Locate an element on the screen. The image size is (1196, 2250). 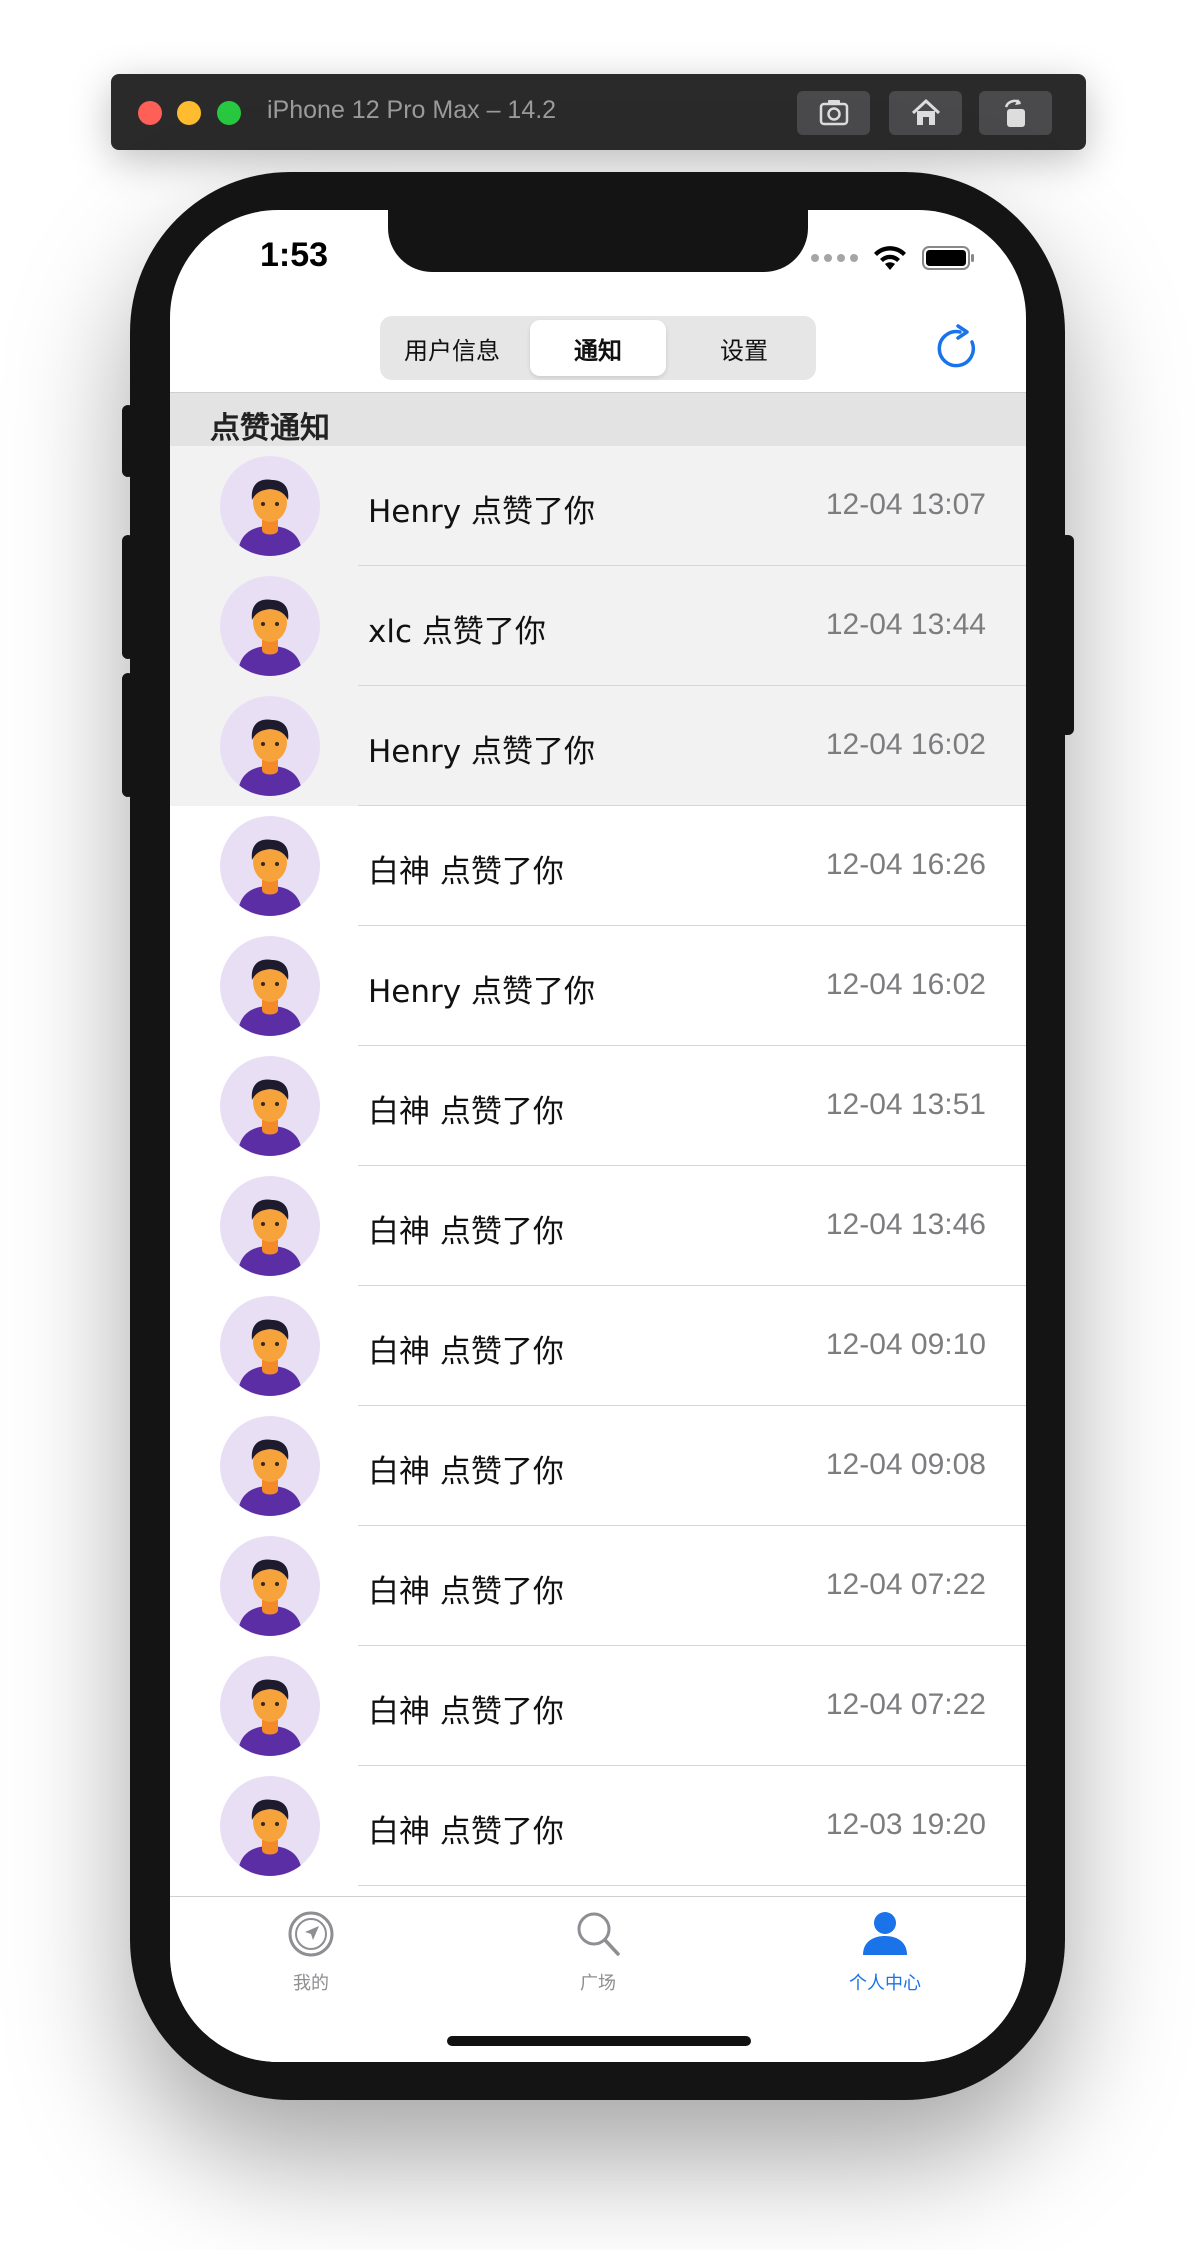
screenshot-icon is located at coordinates (833, 113).